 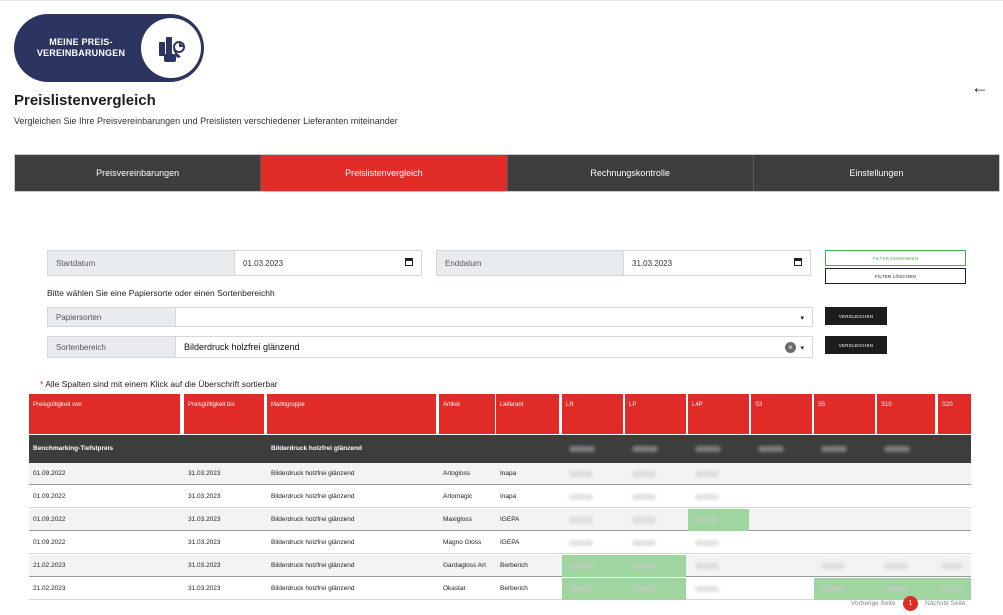 I want to click on start-date-label: Startdatum, so click(x=141, y=263).